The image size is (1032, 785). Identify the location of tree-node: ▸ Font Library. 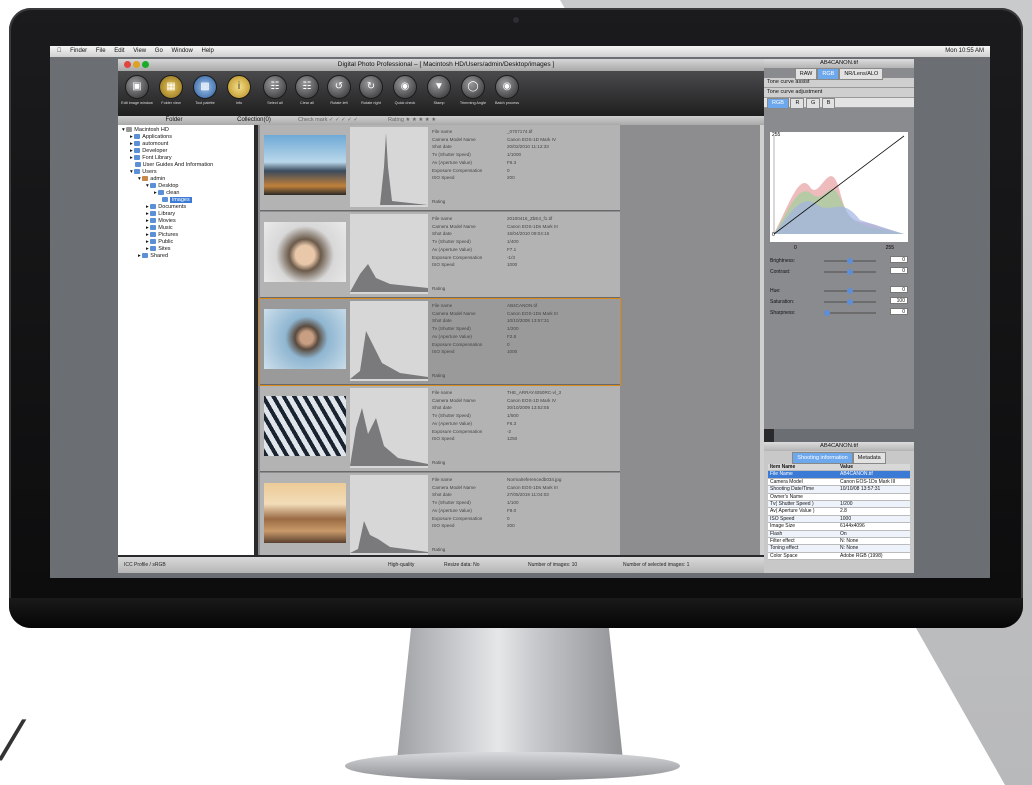
(151, 158).